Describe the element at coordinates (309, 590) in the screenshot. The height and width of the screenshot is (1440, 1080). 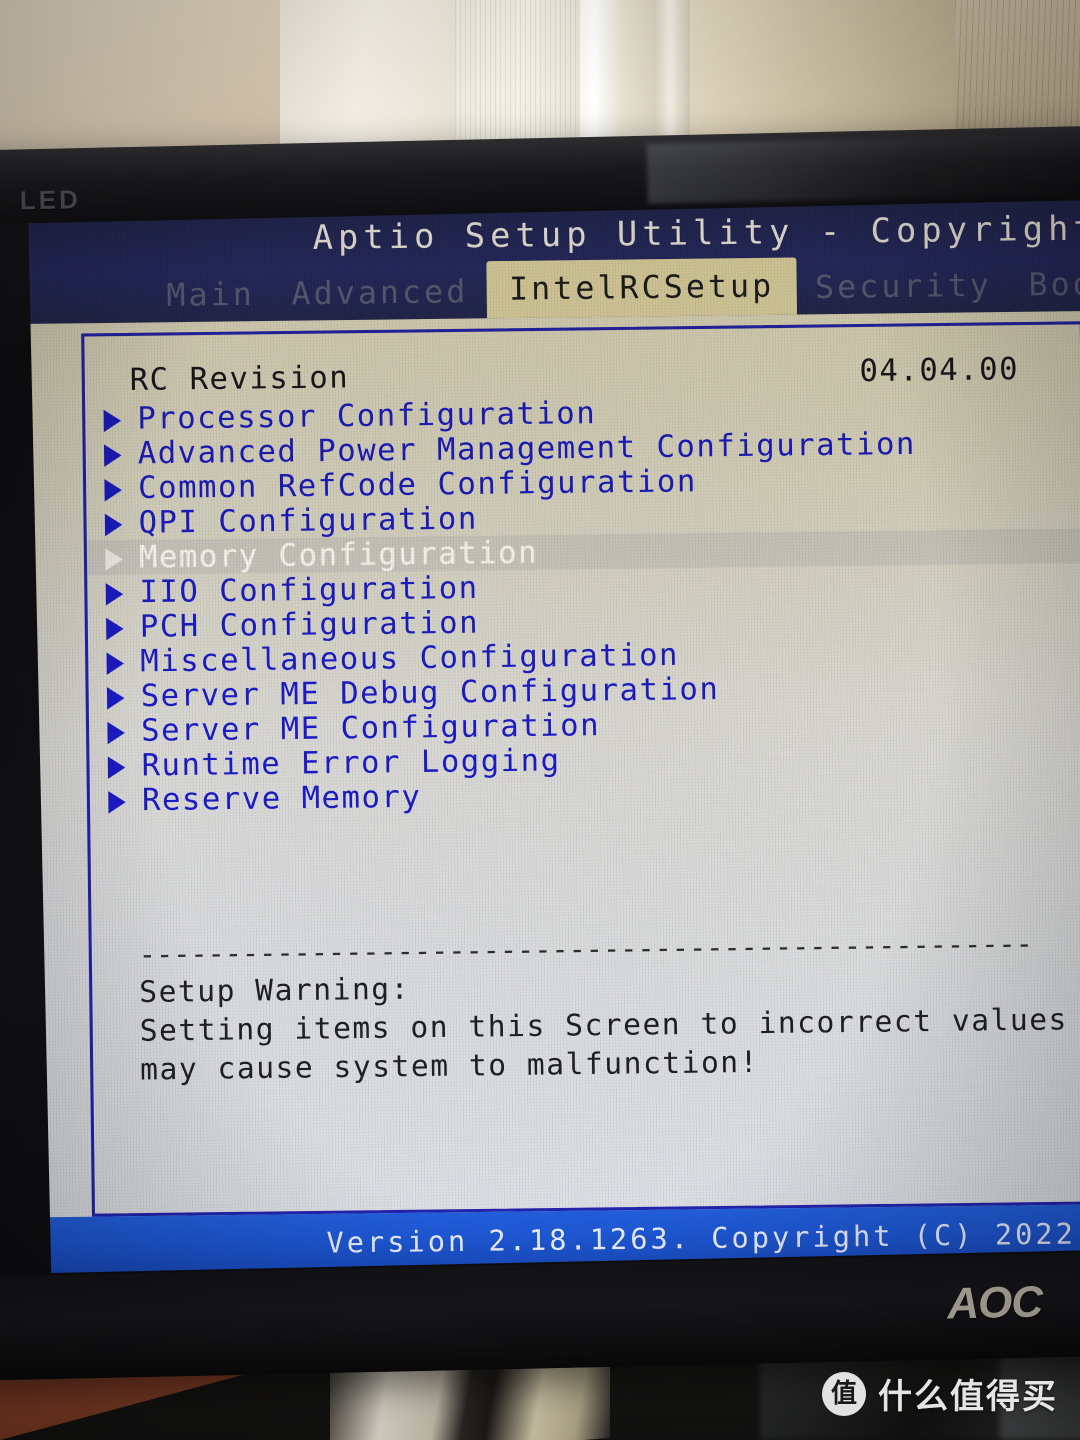
I see `menu-item-label: IIO Configuration` at that location.